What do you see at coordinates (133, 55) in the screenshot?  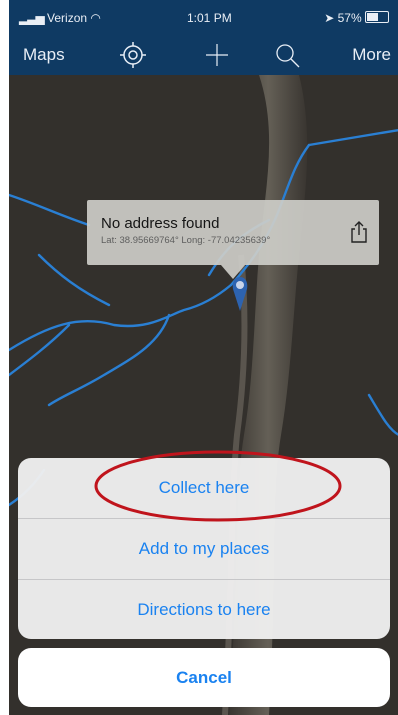 I see `locate-icon` at bounding box center [133, 55].